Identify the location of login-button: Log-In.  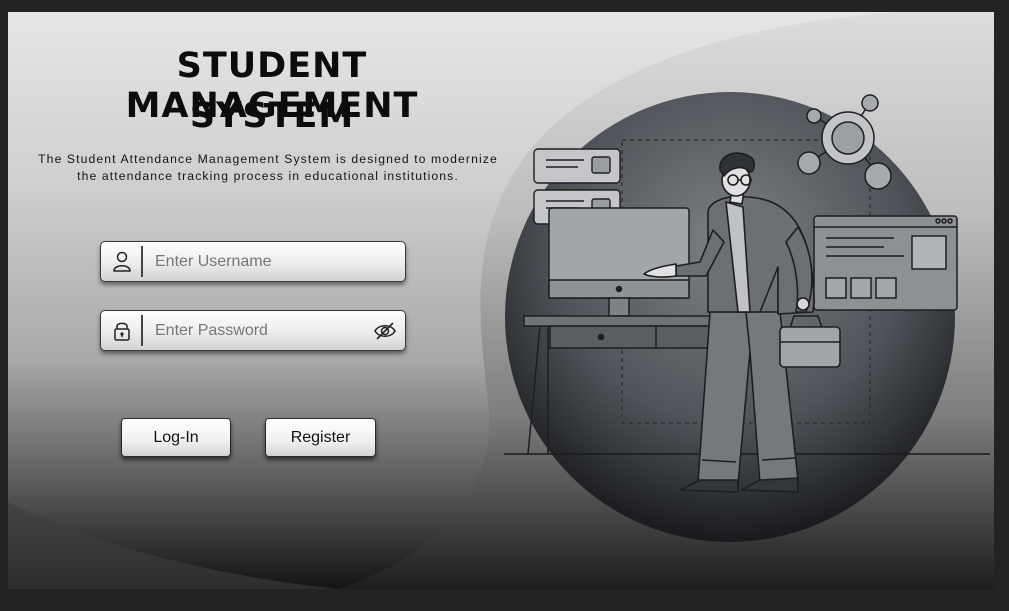
(176, 437).